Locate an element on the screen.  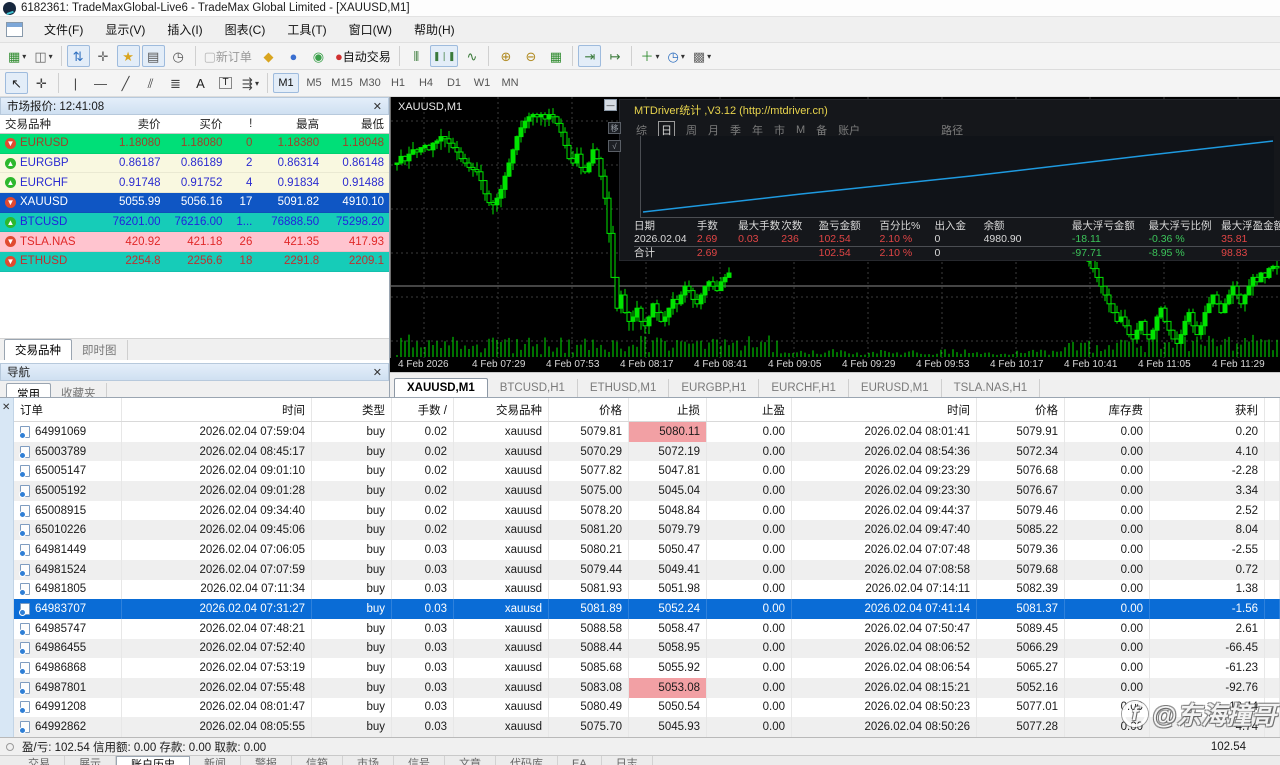
orders-column-header: 库存费 is located at coordinates (1107, 409).